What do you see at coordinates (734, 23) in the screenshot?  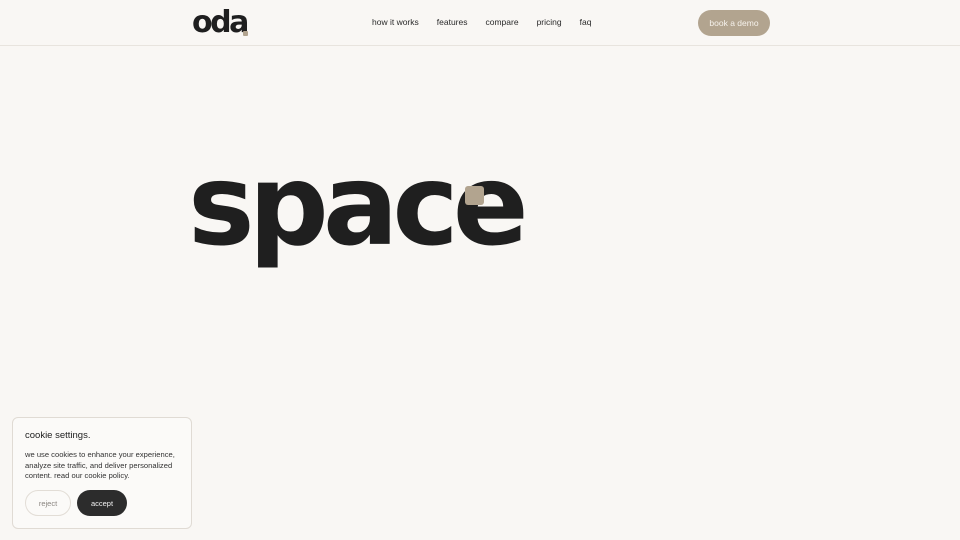 I see `book-demo-button: book a demo` at bounding box center [734, 23].